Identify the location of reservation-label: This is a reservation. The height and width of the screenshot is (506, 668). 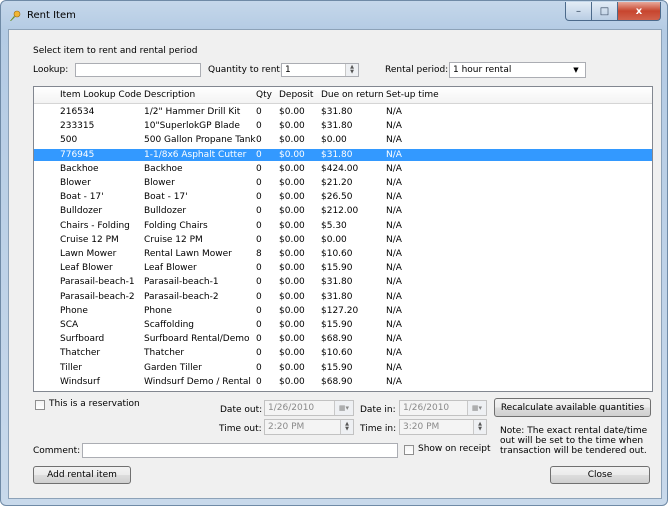
(94, 404).